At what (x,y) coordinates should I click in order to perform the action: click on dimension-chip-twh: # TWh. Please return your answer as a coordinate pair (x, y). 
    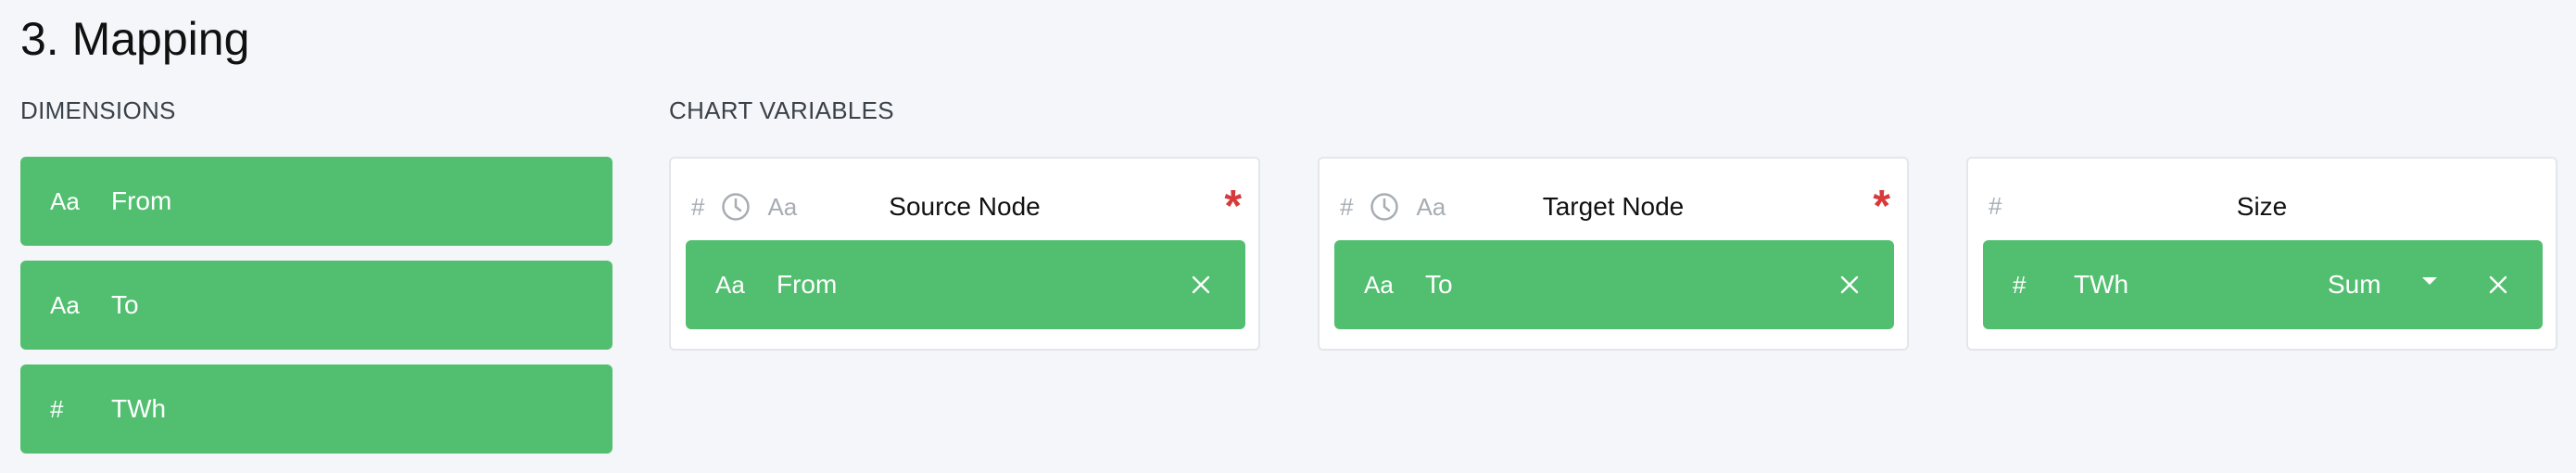
    Looking at the image, I should click on (316, 409).